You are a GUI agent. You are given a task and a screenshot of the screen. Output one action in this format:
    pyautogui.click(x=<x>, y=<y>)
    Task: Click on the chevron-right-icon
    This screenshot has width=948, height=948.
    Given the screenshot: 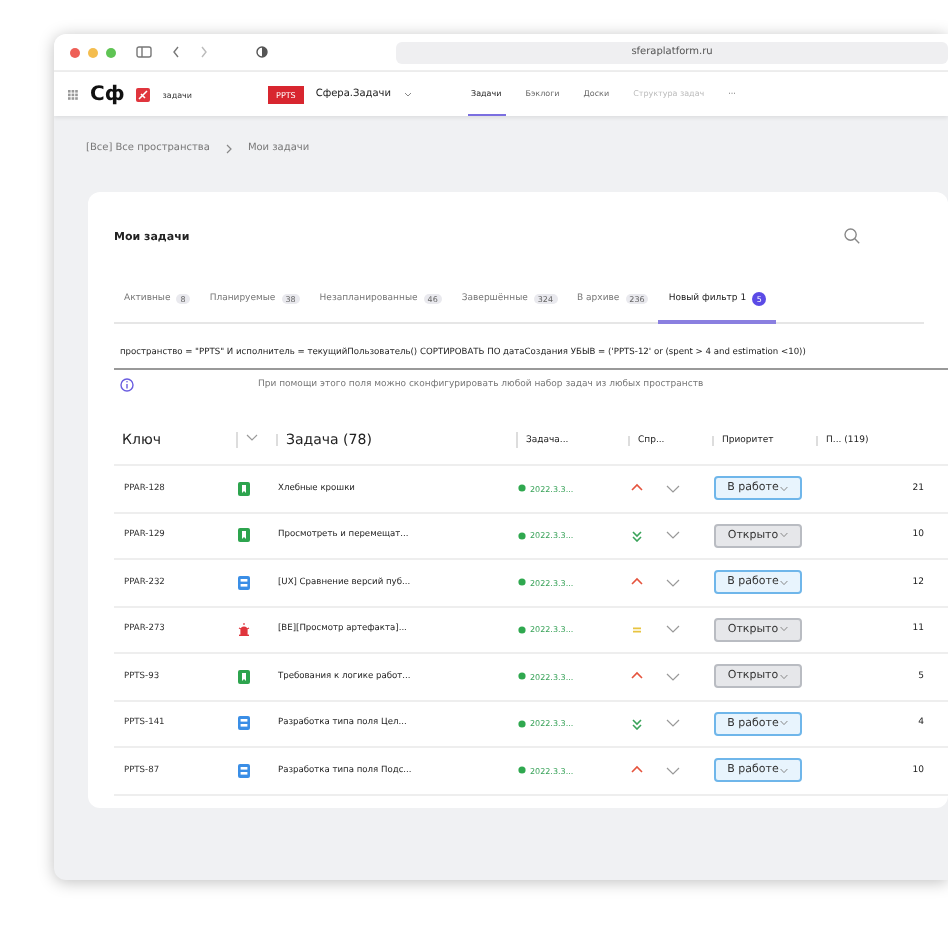 What is the action you would take?
    pyautogui.click(x=228, y=148)
    